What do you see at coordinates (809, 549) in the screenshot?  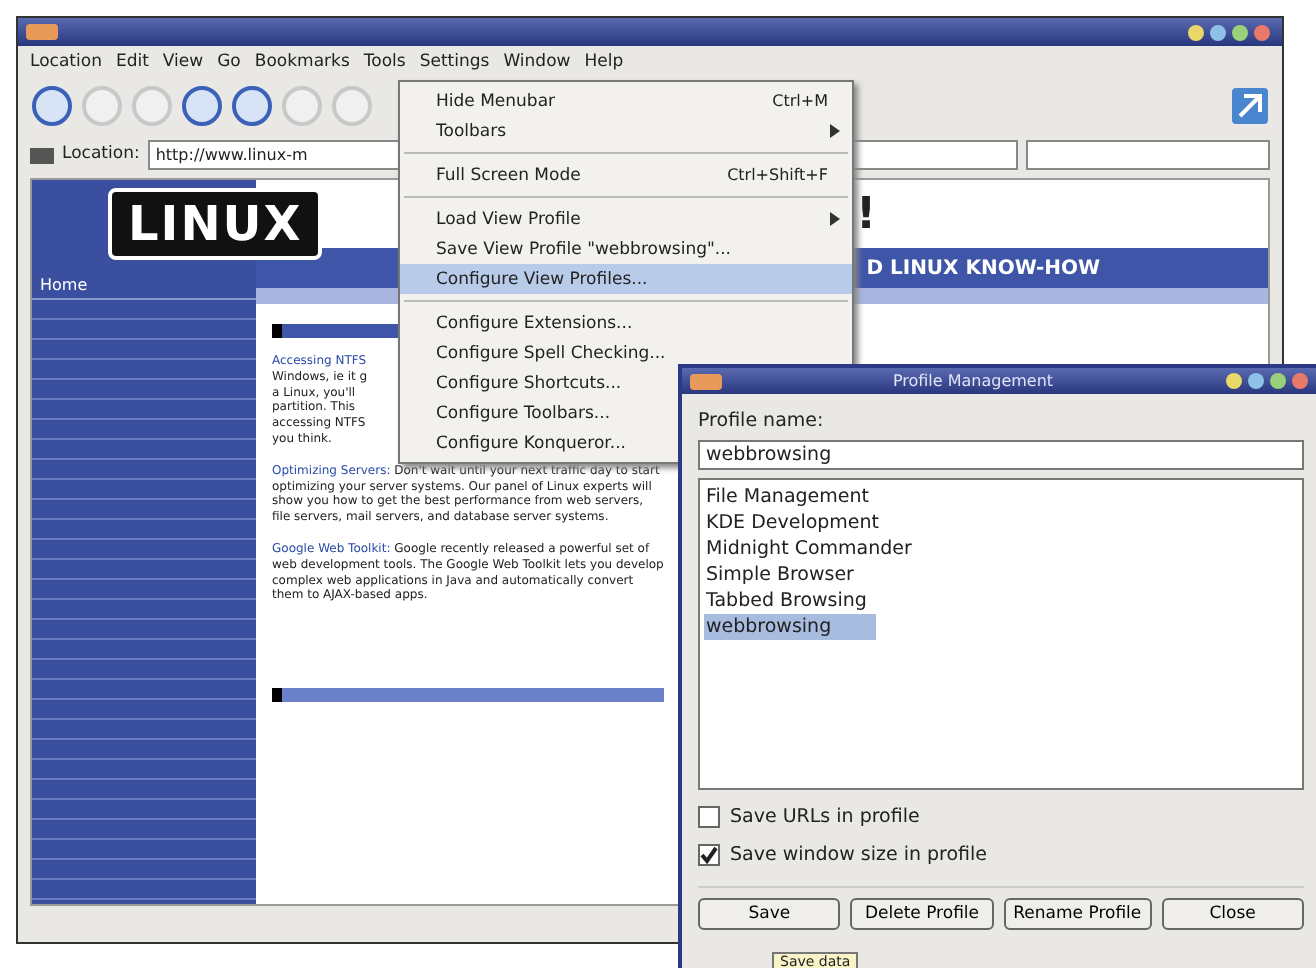 I see `profile-item: Midnight Commander` at bounding box center [809, 549].